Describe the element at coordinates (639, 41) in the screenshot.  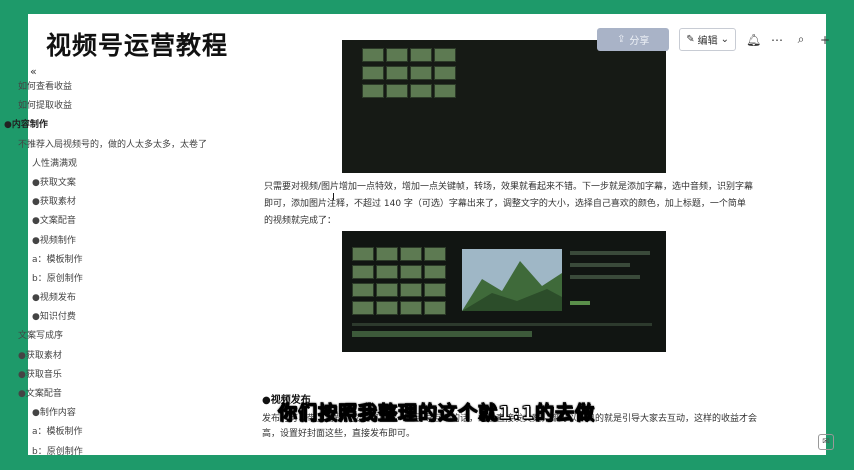
I see `share-label: 分享` at that location.